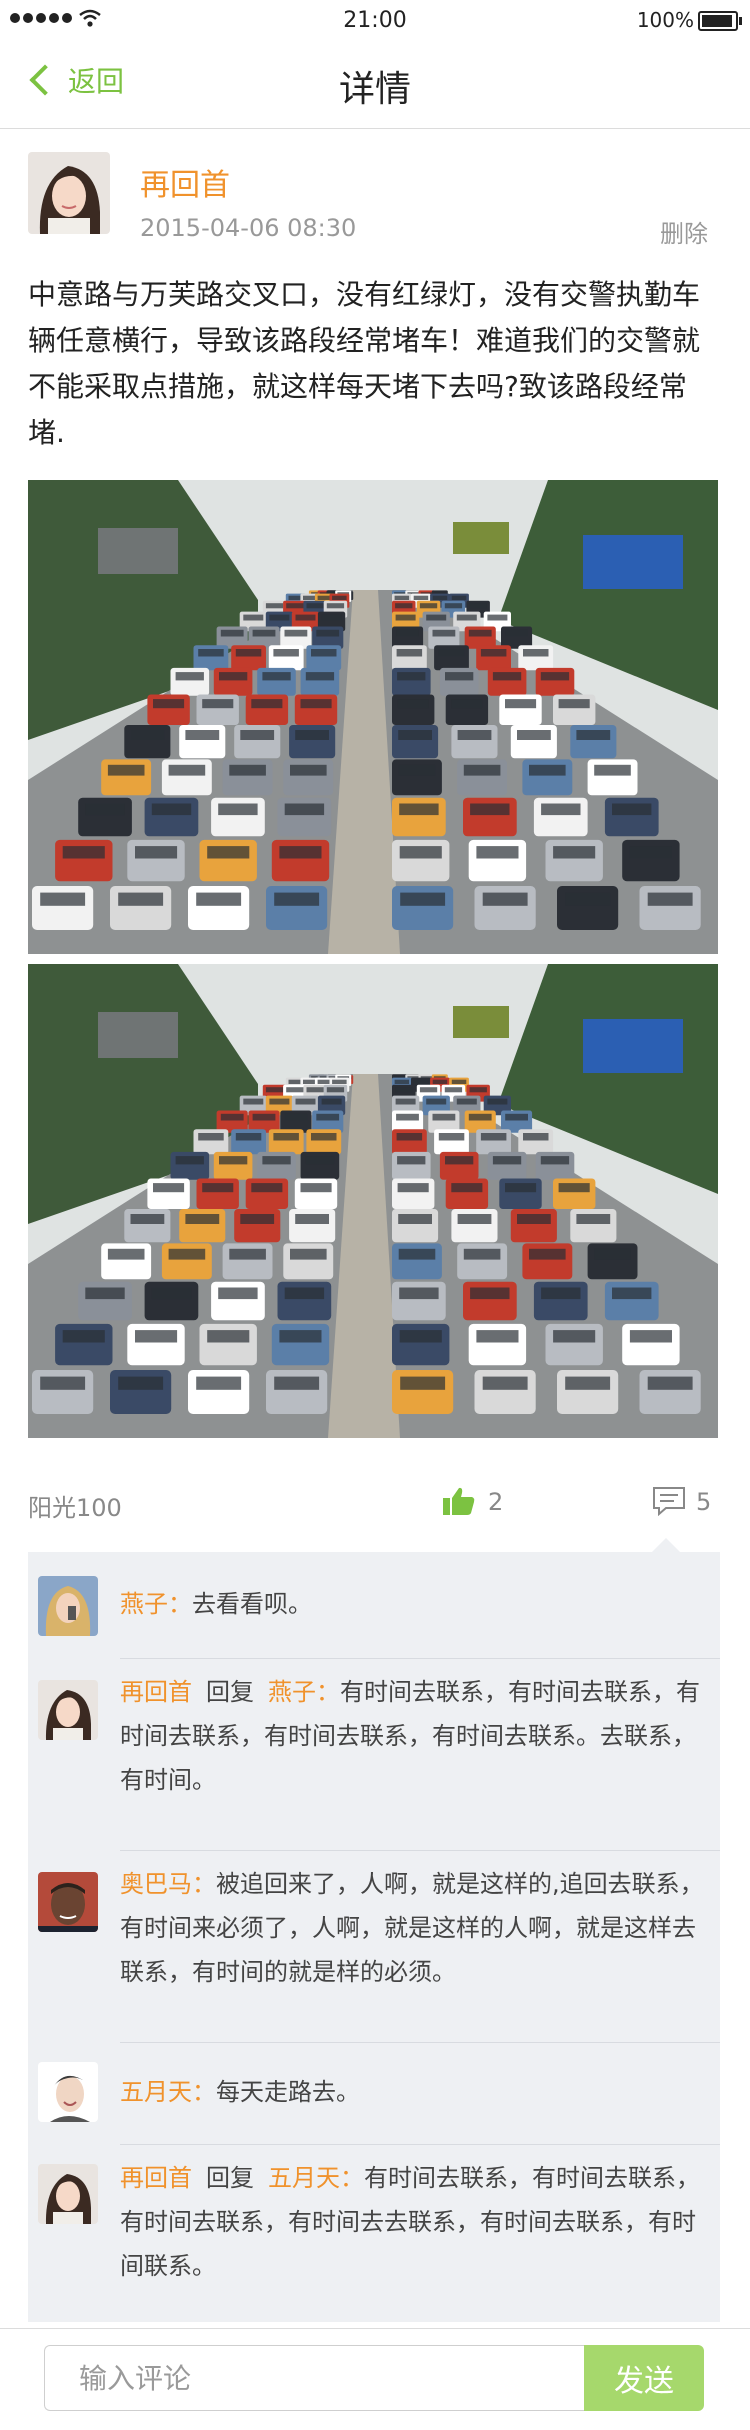  Describe the element at coordinates (375, 20) in the screenshot. I see `status-bar: 21:00 100%` at that location.